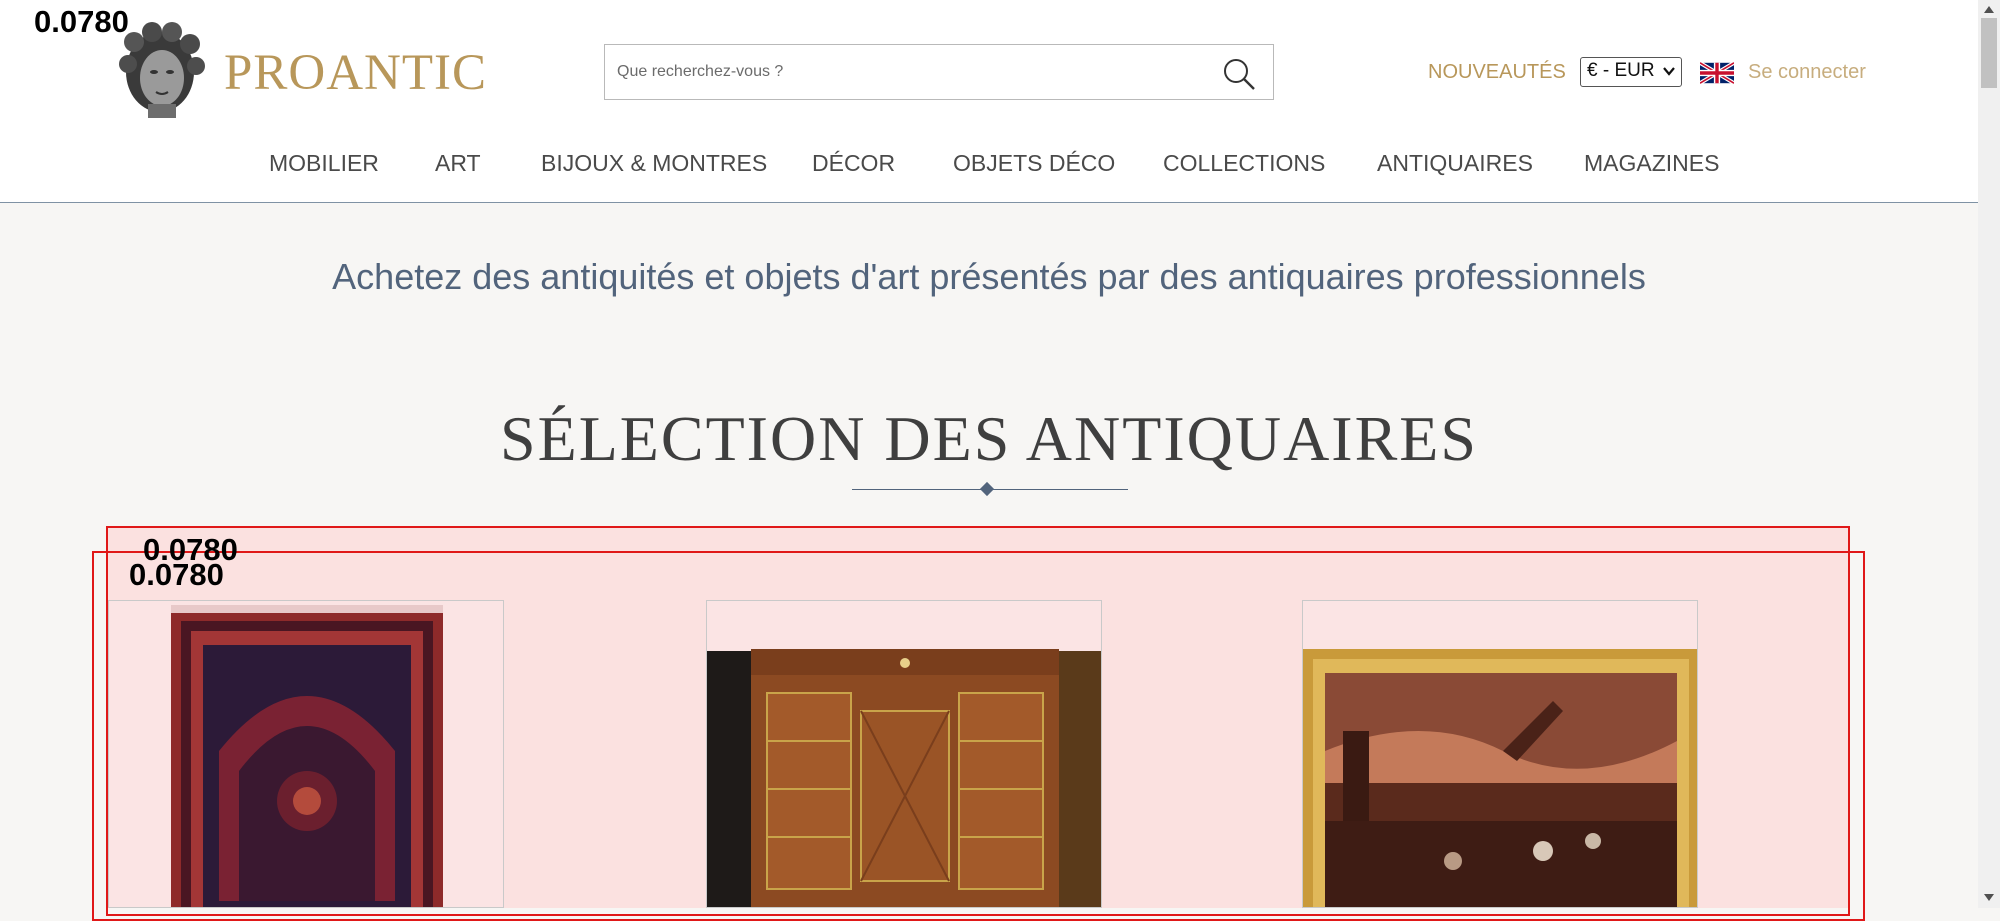 This screenshot has width=2000, height=921. Describe the element at coordinates (853, 163) in the screenshot. I see `menu-item-decor: DÉCOR` at that location.